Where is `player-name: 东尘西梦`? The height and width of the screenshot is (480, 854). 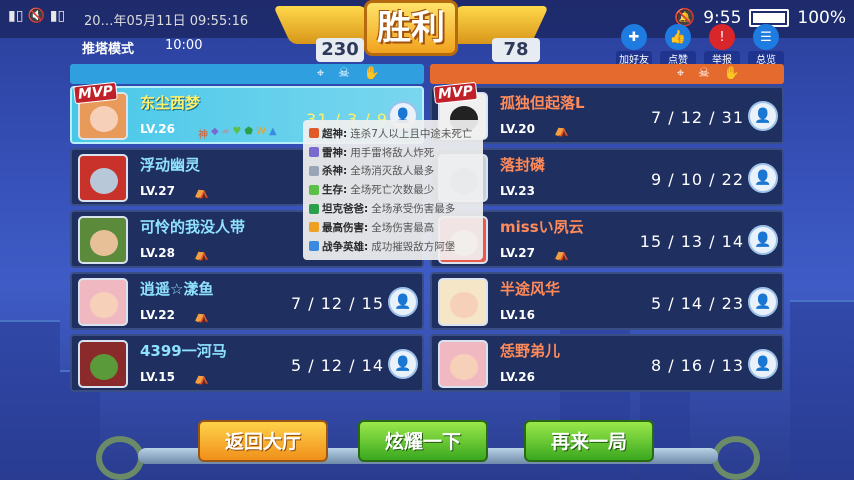
player-name: 东尘西梦 is located at coordinates (170, 103).